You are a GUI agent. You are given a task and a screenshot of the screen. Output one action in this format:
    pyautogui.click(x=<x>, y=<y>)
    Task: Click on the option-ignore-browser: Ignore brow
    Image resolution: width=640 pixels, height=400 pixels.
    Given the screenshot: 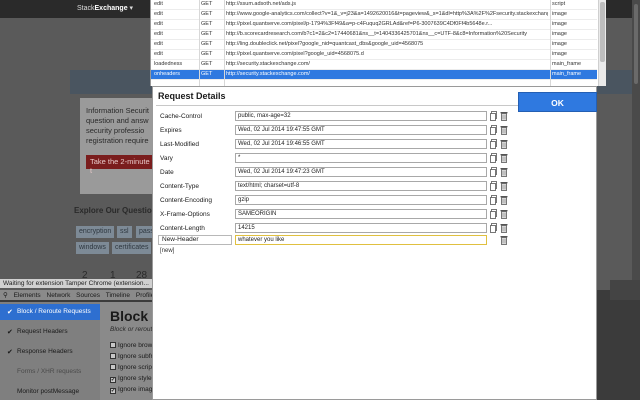 What is the action you would take?
    pyautogui.click(x=131, y=345)
    